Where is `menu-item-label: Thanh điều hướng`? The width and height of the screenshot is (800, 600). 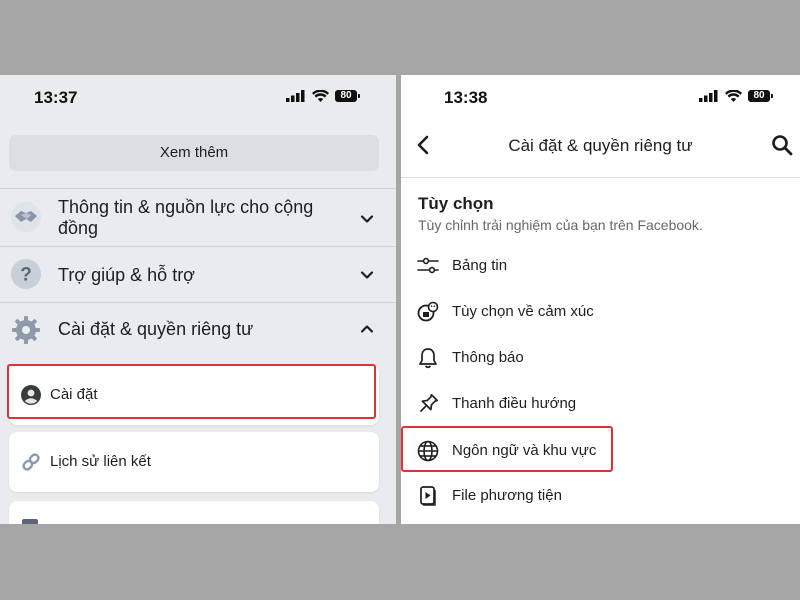
menu-item-label: Thanh điều hướng is located at coordinates (514, 403).